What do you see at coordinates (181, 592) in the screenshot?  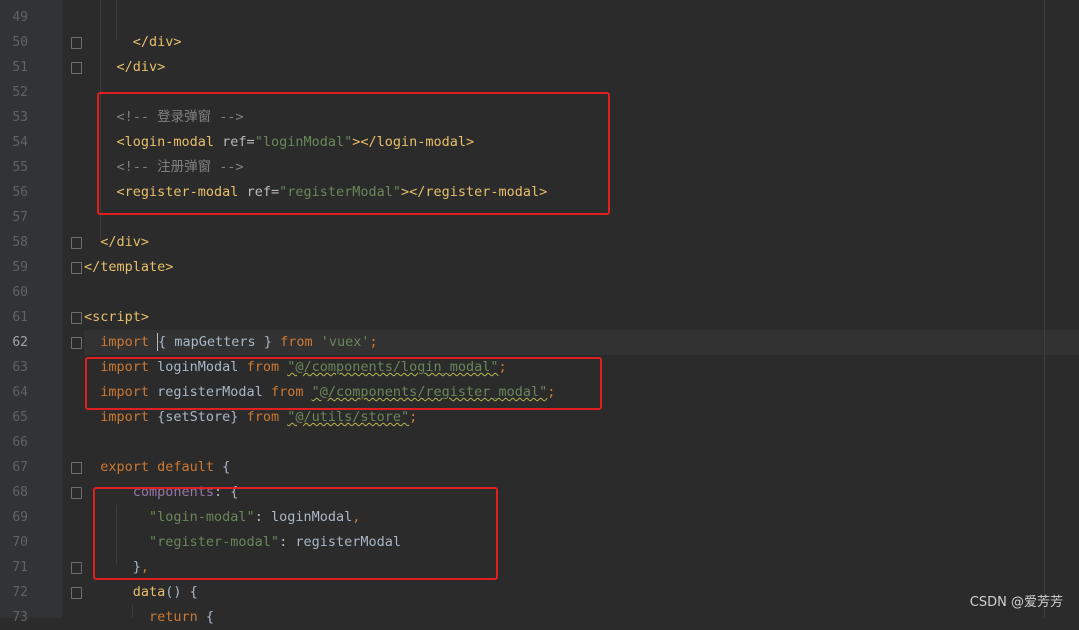 I see `code-token: () {` at bounding box center [181, 592].